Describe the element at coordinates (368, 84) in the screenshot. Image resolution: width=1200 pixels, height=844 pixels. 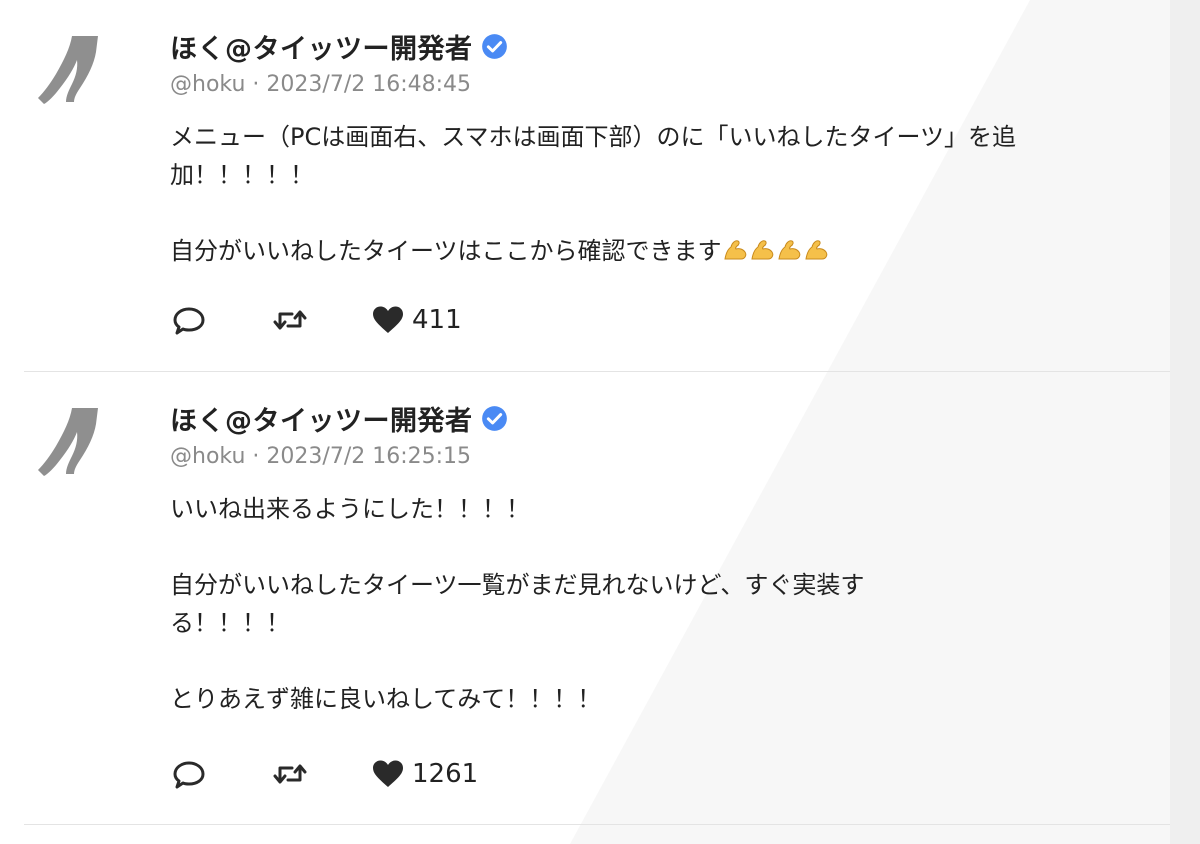
I see `post-timestamp: 2023/7/2 16:48:45` at that location.